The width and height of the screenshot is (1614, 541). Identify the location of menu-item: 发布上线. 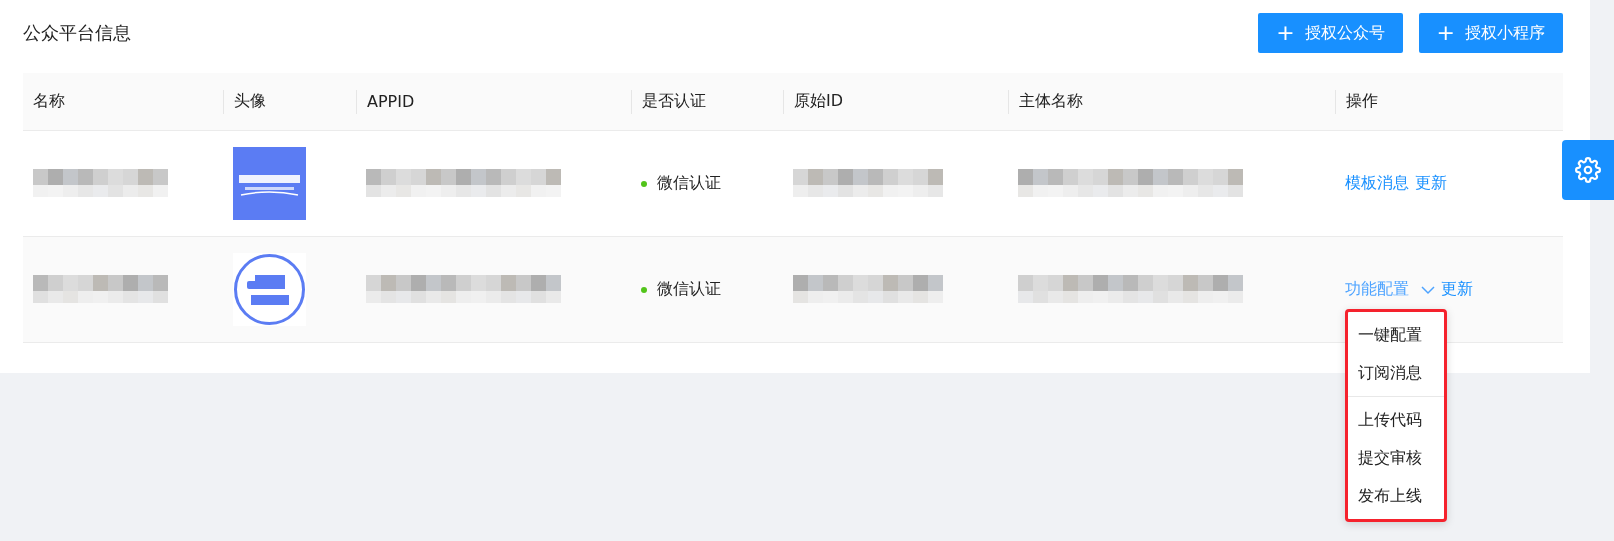
(1396, 496).